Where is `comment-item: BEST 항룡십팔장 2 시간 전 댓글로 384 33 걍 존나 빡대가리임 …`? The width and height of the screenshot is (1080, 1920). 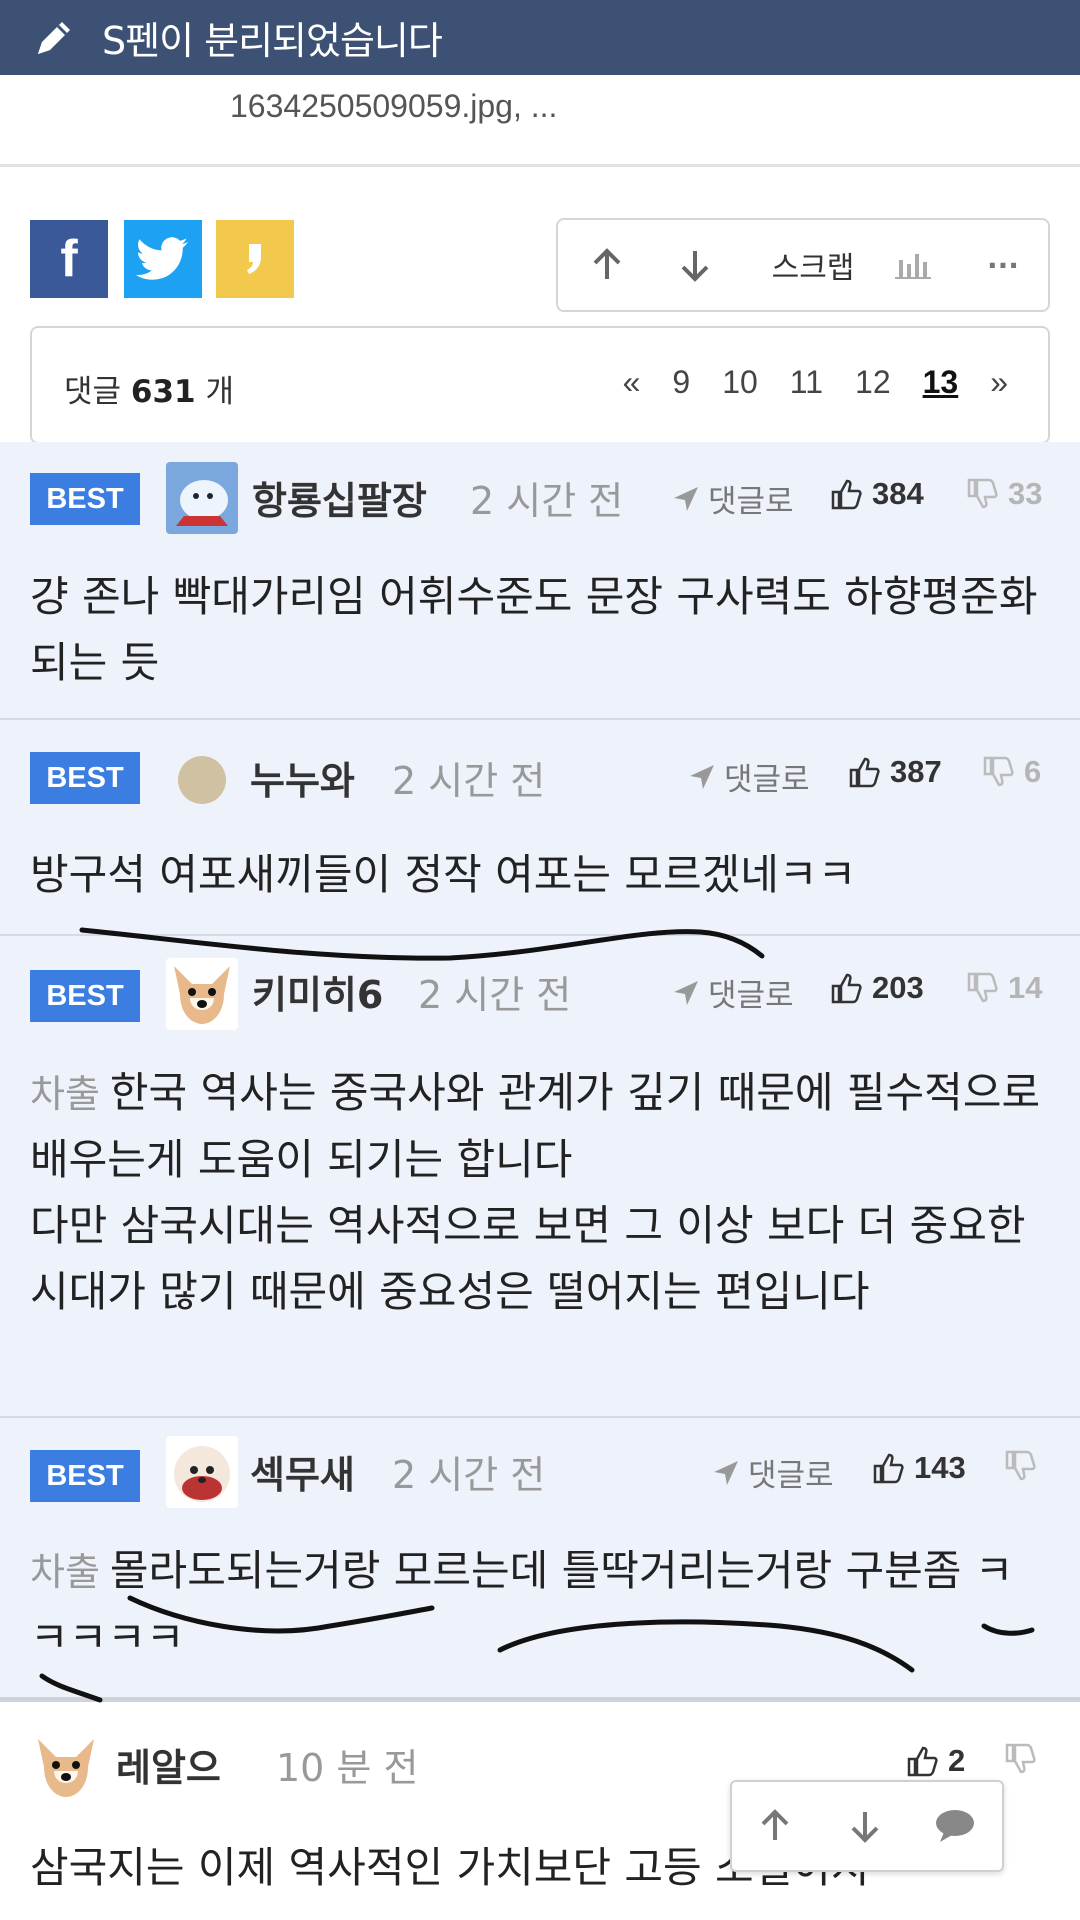
comment-item: BEST 항룡십팔장 2 시간 전 댓글로 384 33 걍 존나 빡대가리임 … is located at coordinates (540, 581).